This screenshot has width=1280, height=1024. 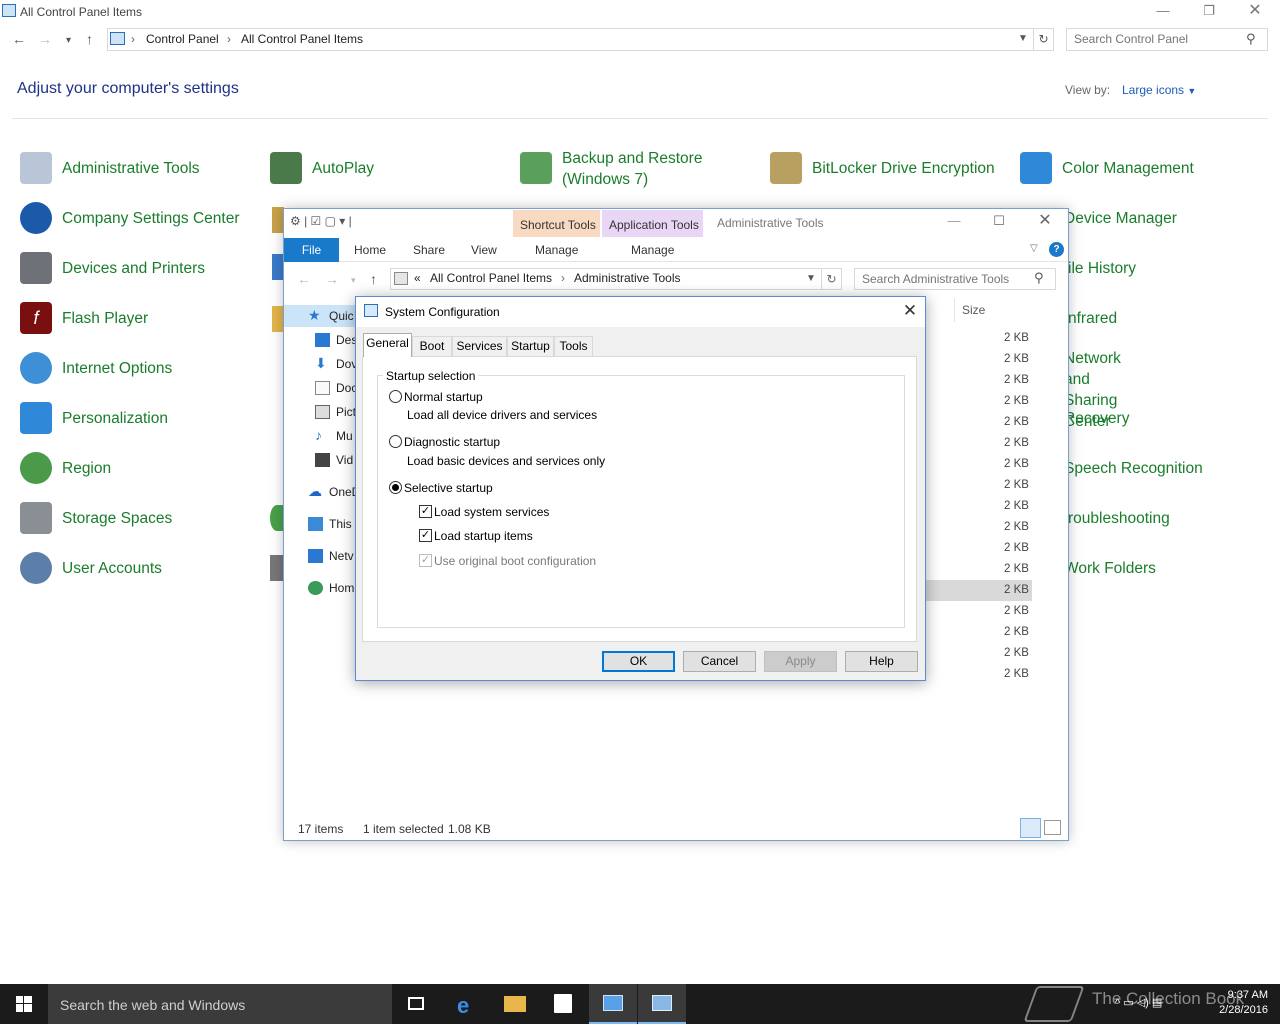 What do you see at coordinates (1153, 90) in the screenshot?
I see `view-by-value: Large icons` at bounding box center [1153, 90].